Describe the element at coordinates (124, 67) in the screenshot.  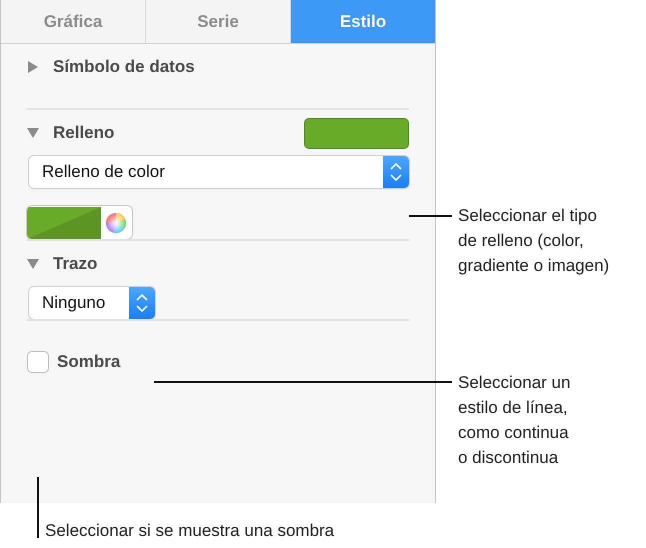
I see `section-title: Símbolo de datos` at that location.